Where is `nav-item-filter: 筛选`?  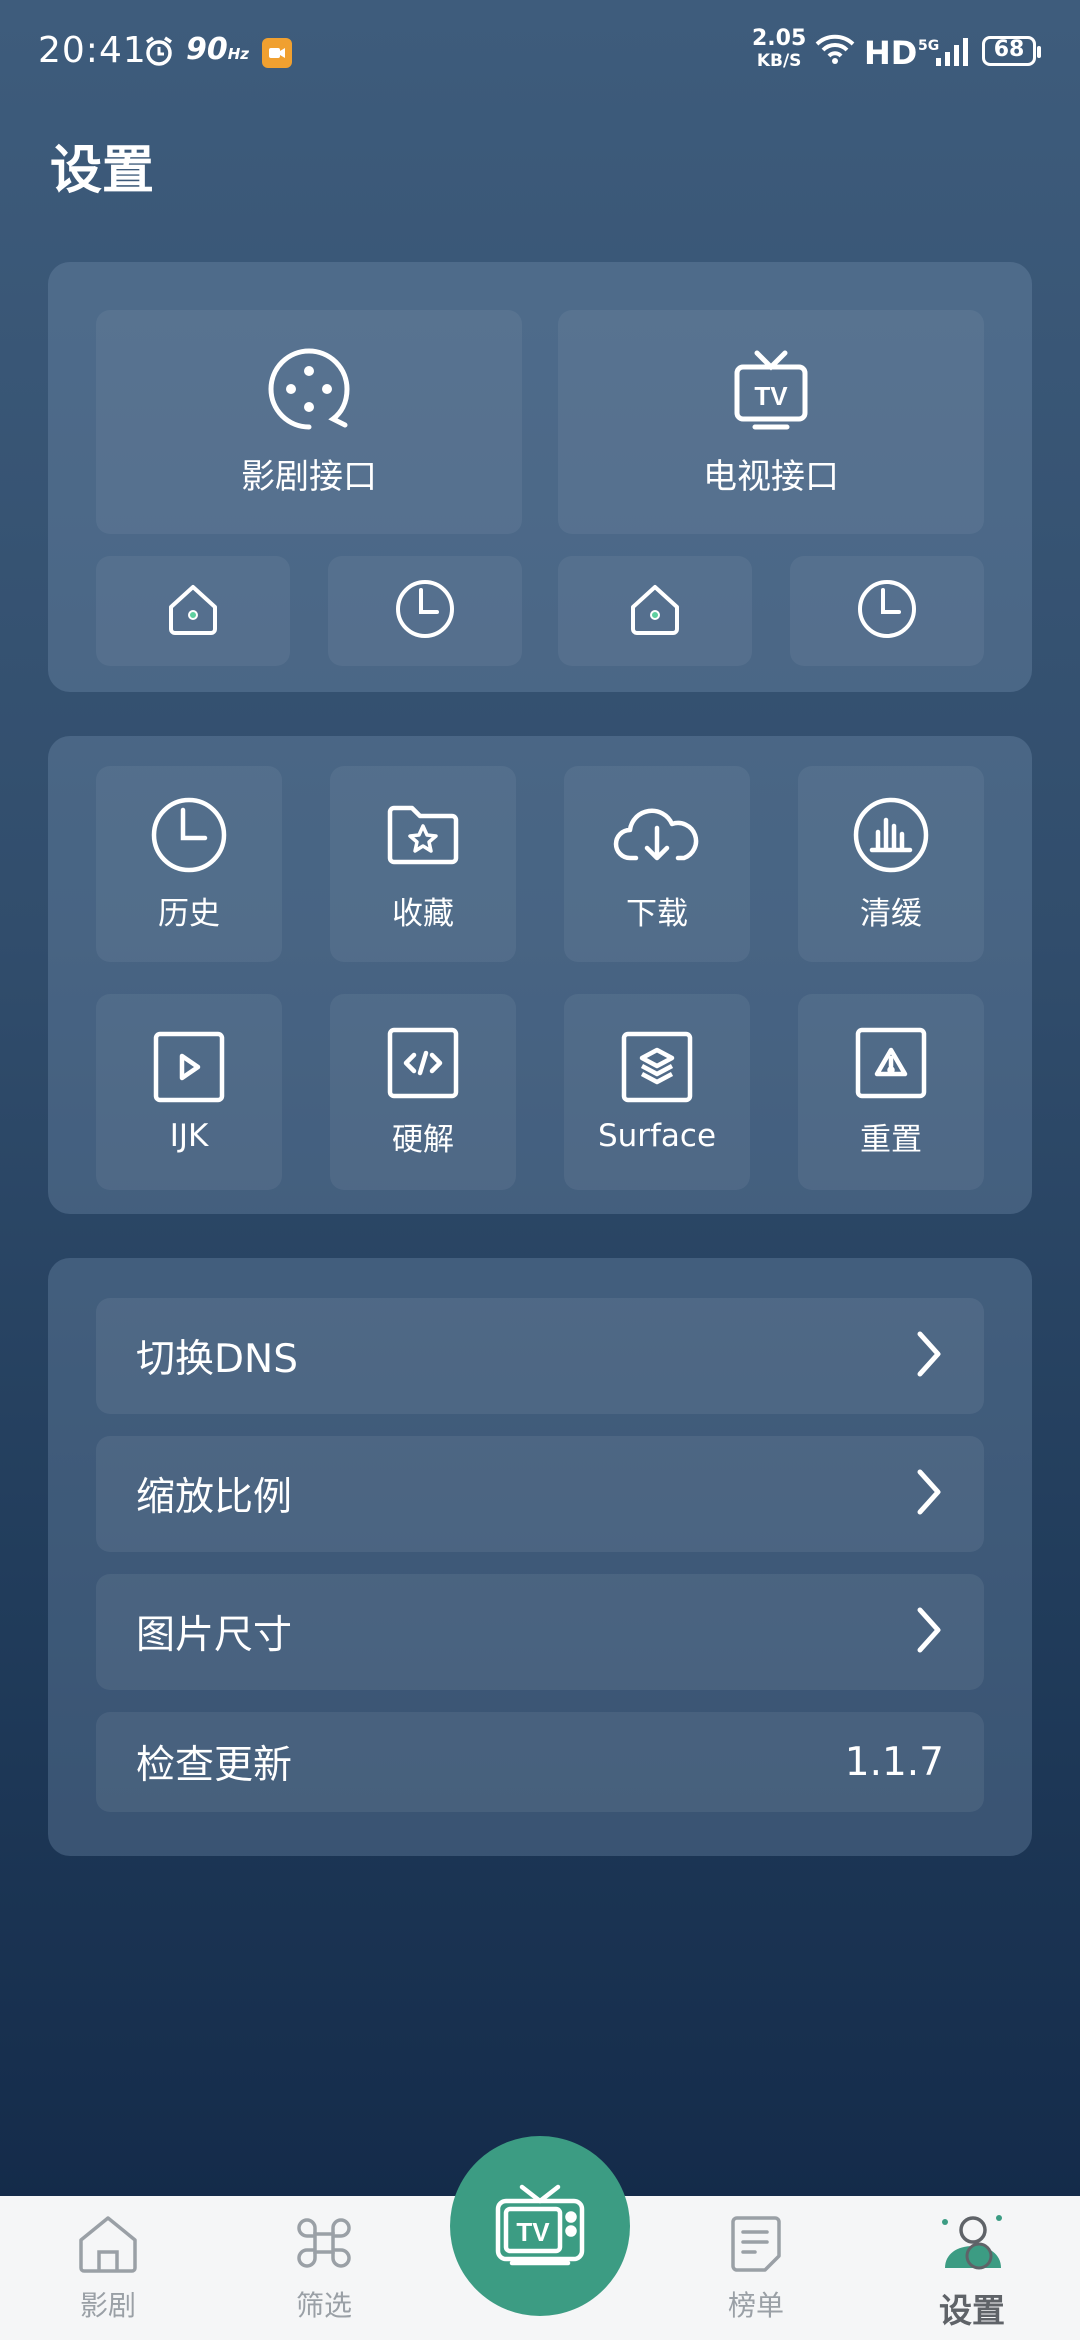
nav-item-filter: 筛选 is located at coordinates (324, 2268).